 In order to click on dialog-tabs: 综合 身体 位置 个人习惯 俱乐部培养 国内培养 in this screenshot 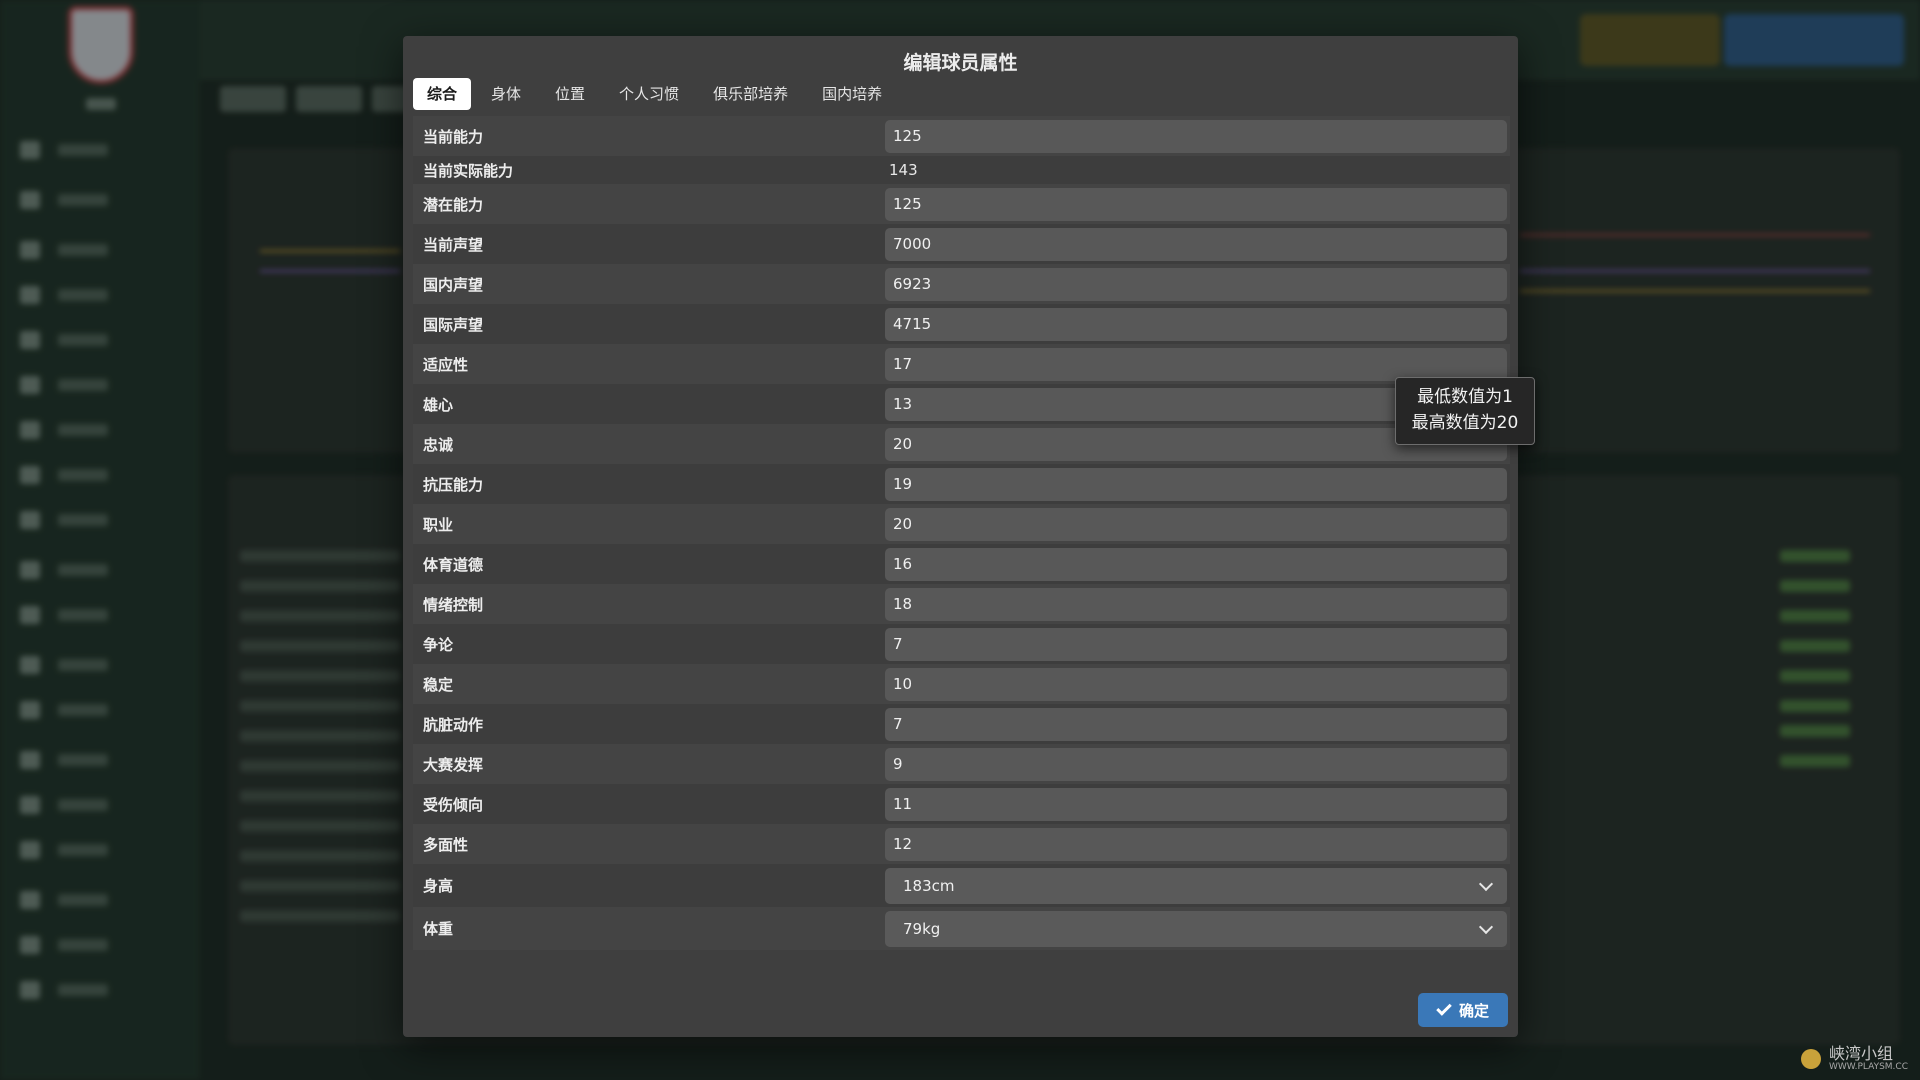, I will do `click(654, 94)`.